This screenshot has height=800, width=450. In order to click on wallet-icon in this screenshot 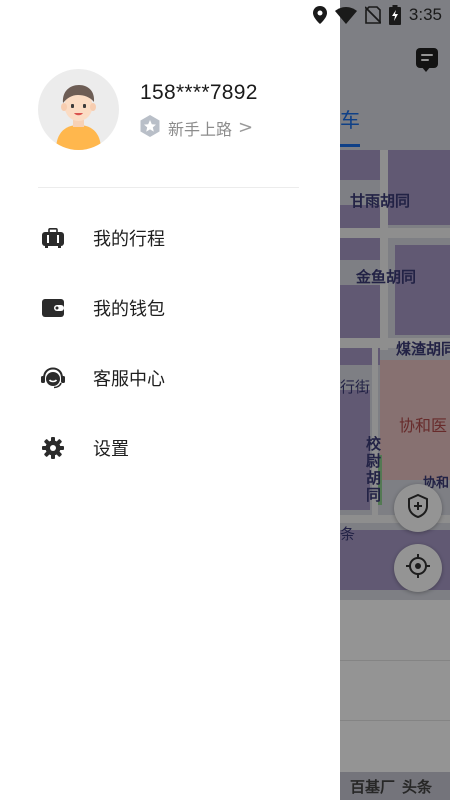, I will do `click(53, 308)`.